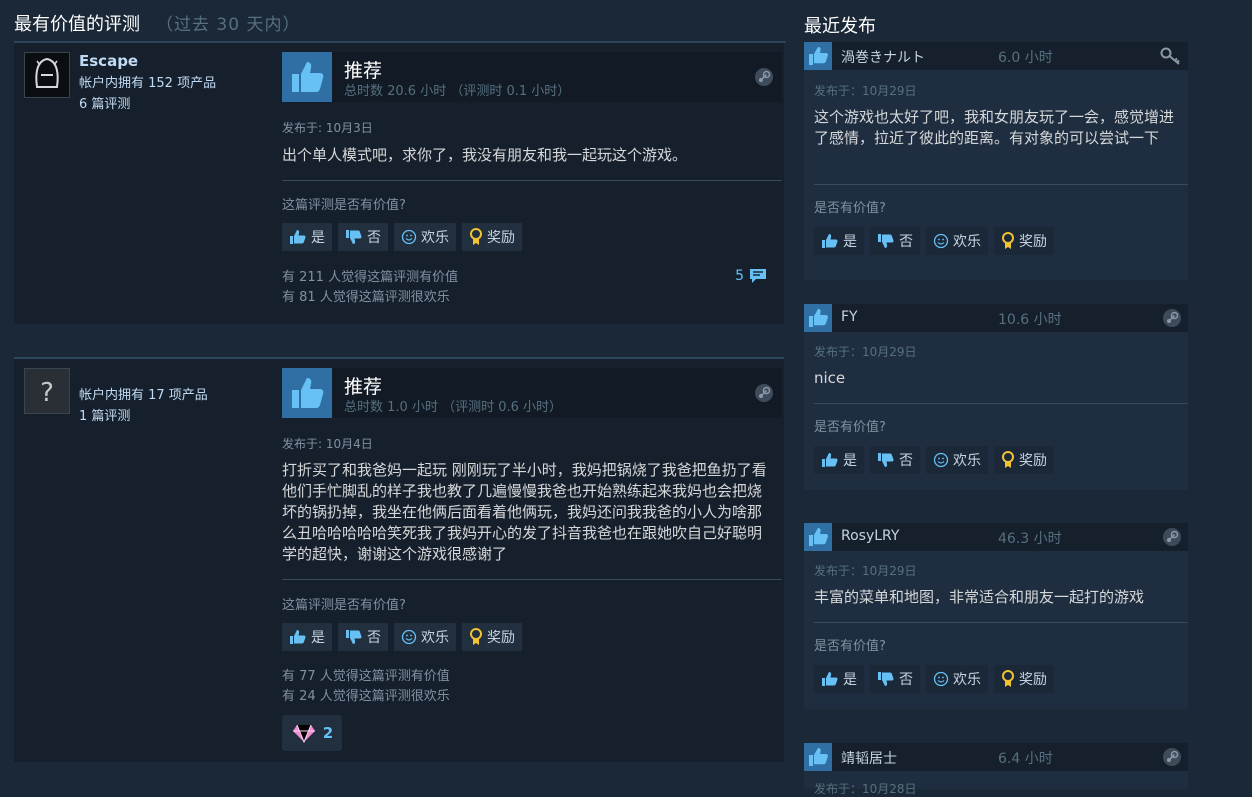 This screenshot has height=797, width=1252. Describe the element at coordinates (996, 318) in the screenshot. I see `recent-review-header: FY 10.6 小时` at that location.